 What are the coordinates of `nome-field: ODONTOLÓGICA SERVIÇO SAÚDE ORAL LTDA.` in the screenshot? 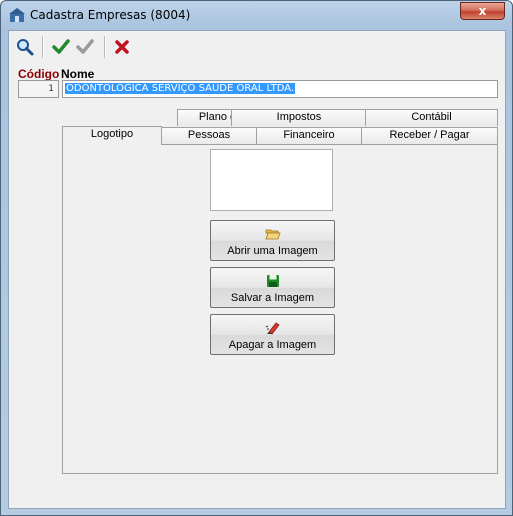 It's located at (280, 89).